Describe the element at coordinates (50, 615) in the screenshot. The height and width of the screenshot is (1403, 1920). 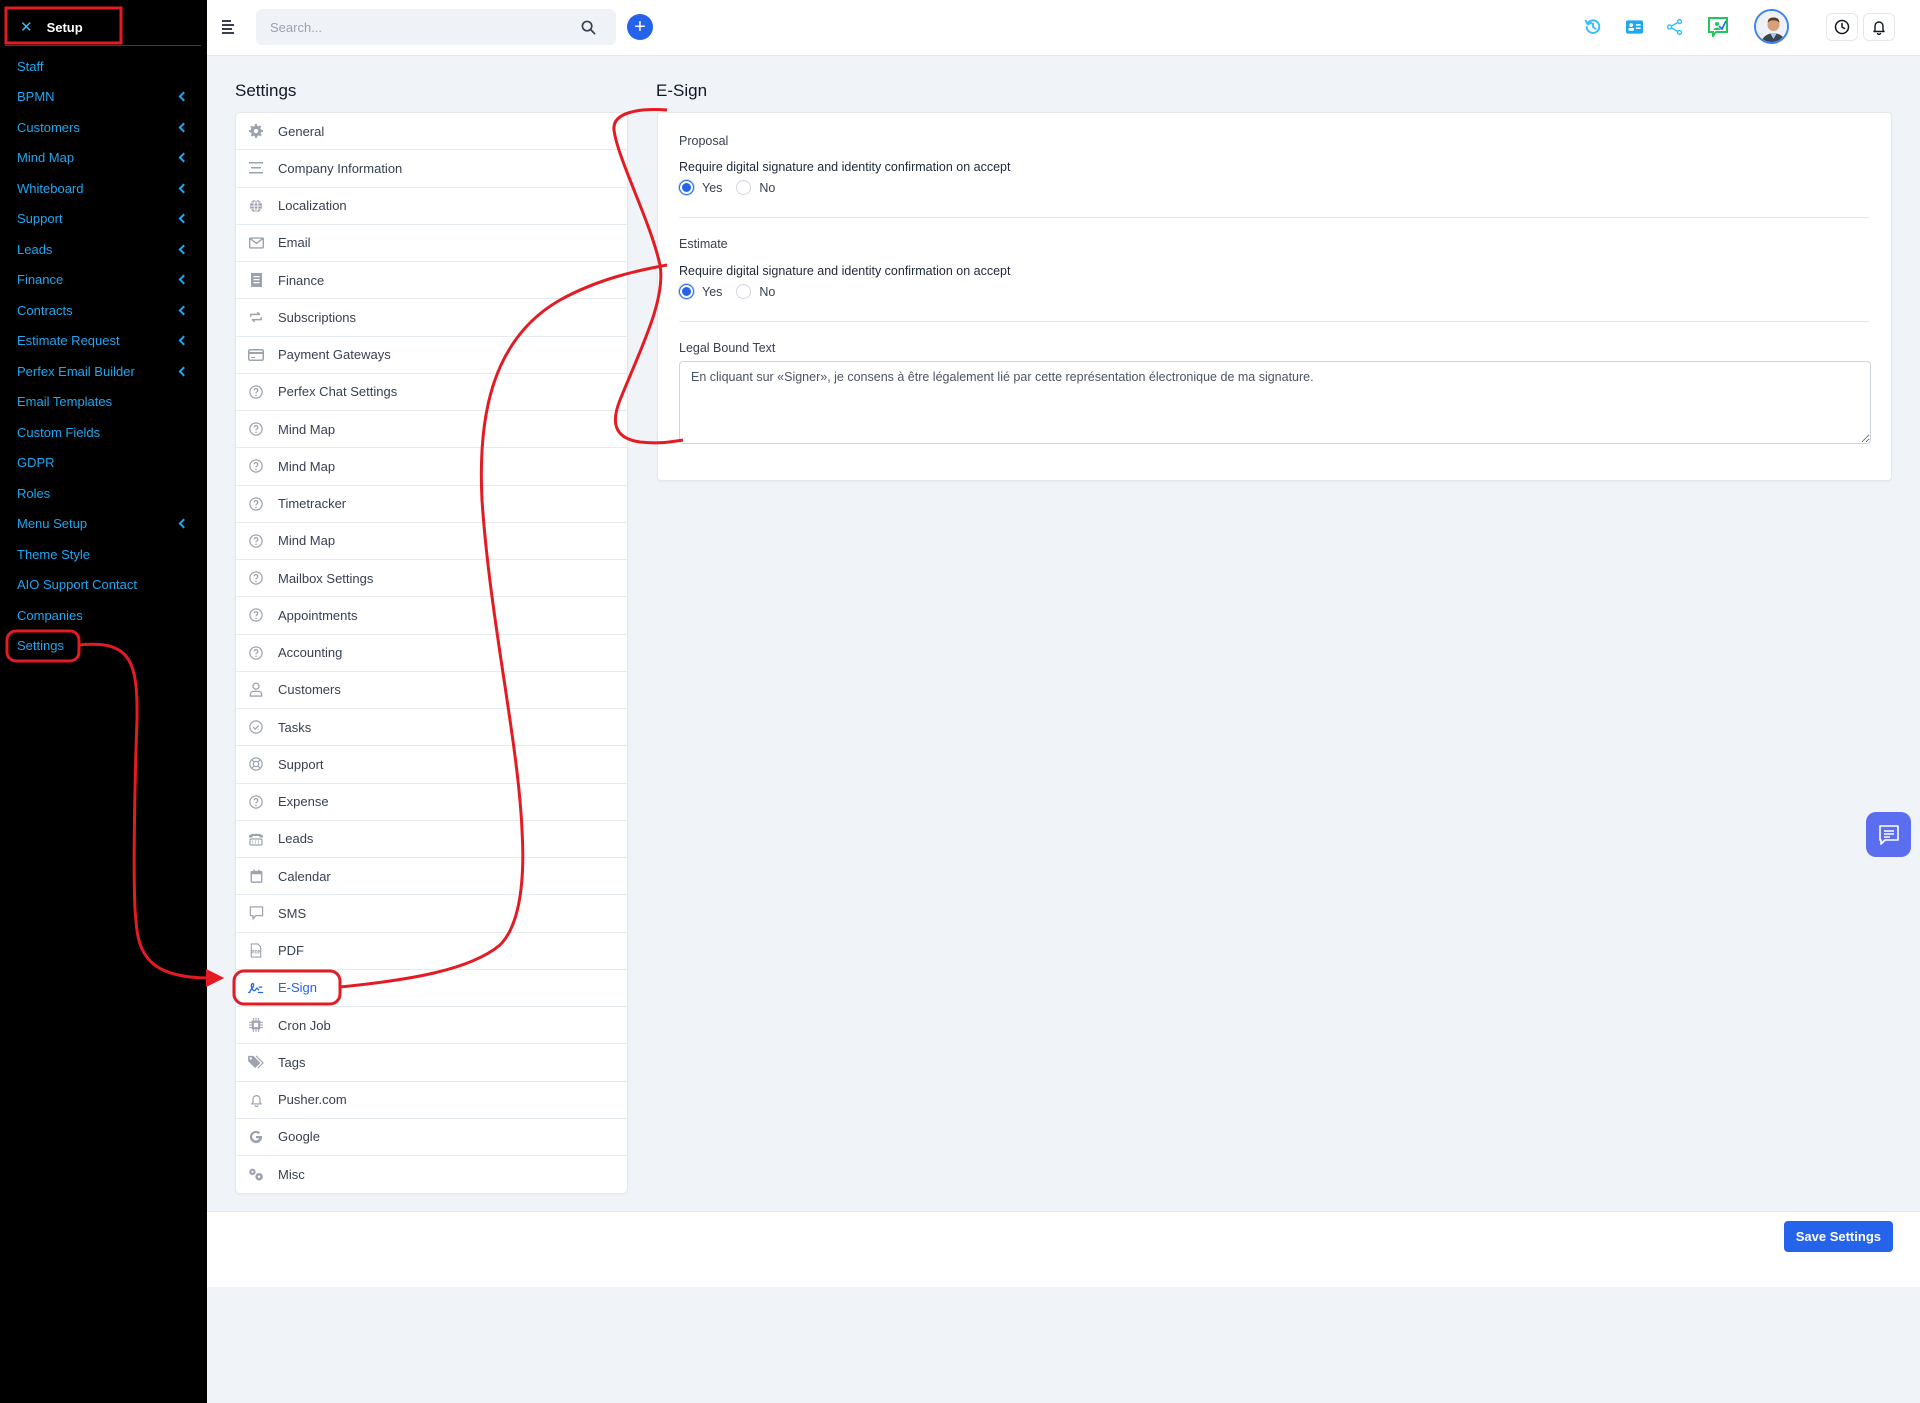
I see `sidebar-item-label: Companies` at that location.